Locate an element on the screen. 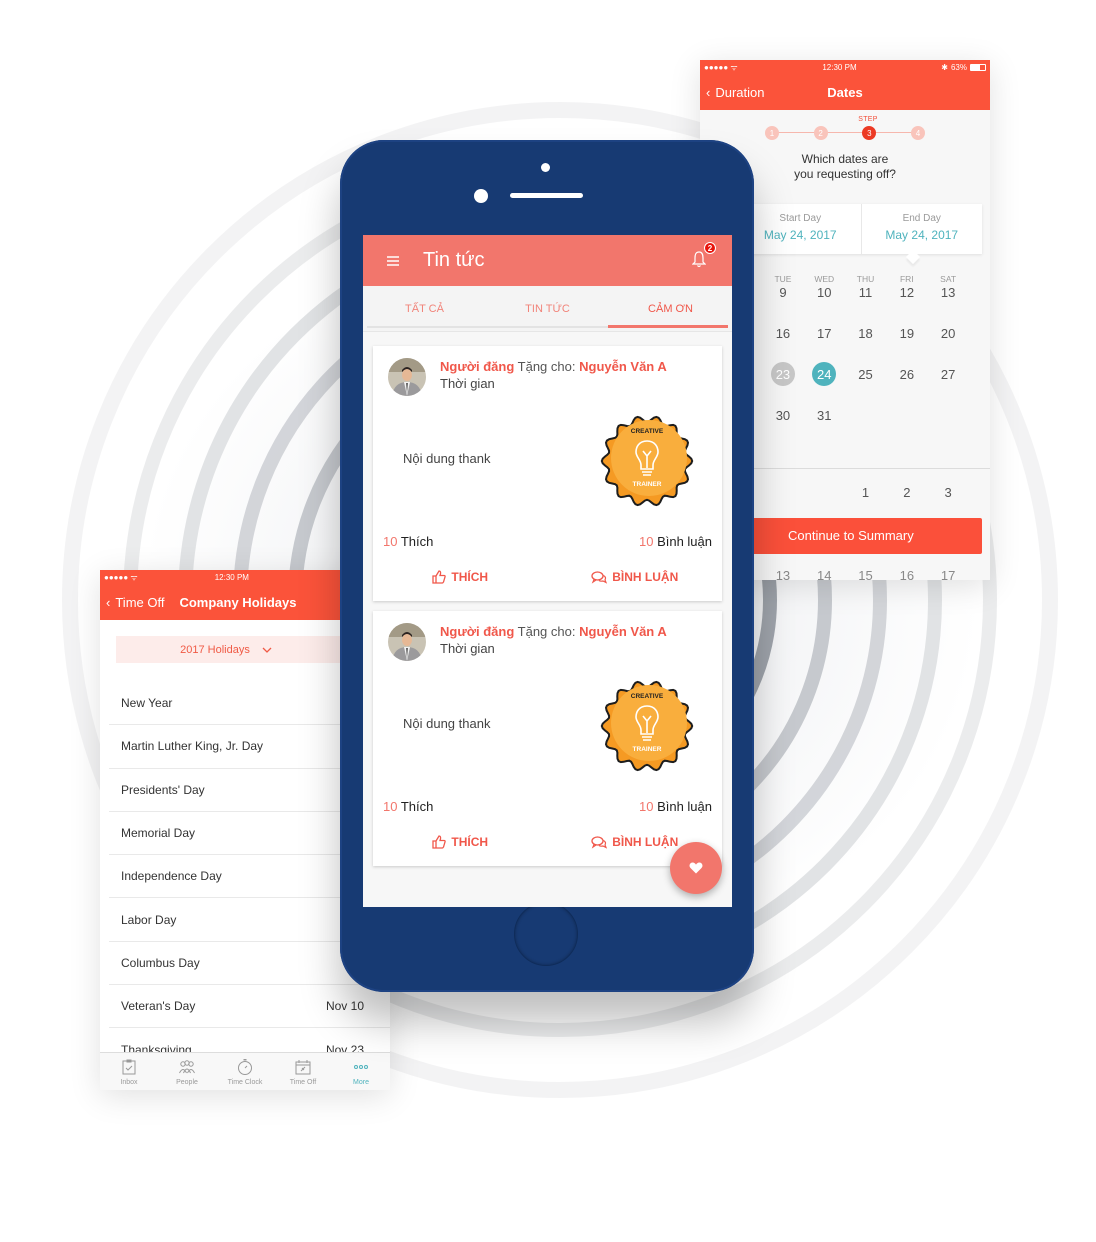  calendar-empty is located at coordinates (906, 420).